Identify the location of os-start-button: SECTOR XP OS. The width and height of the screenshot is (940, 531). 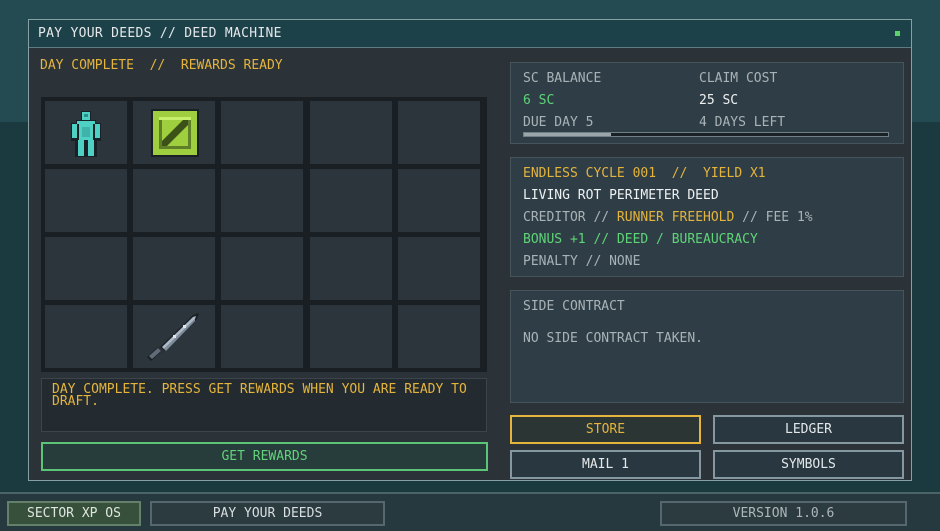
(74, 513).